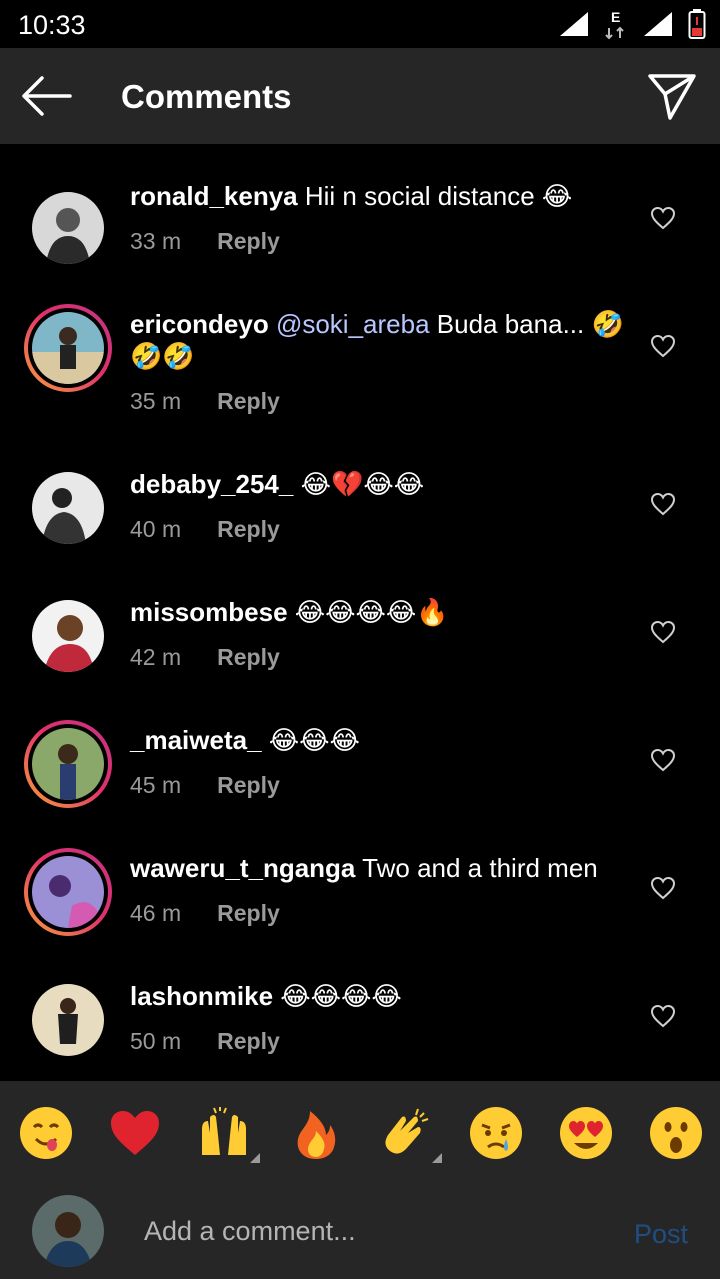 This screenshot has width=720, height=1279. Describe the element at coordinates (615, 17) in the screenshot. I see `svg-text: E` at that location.